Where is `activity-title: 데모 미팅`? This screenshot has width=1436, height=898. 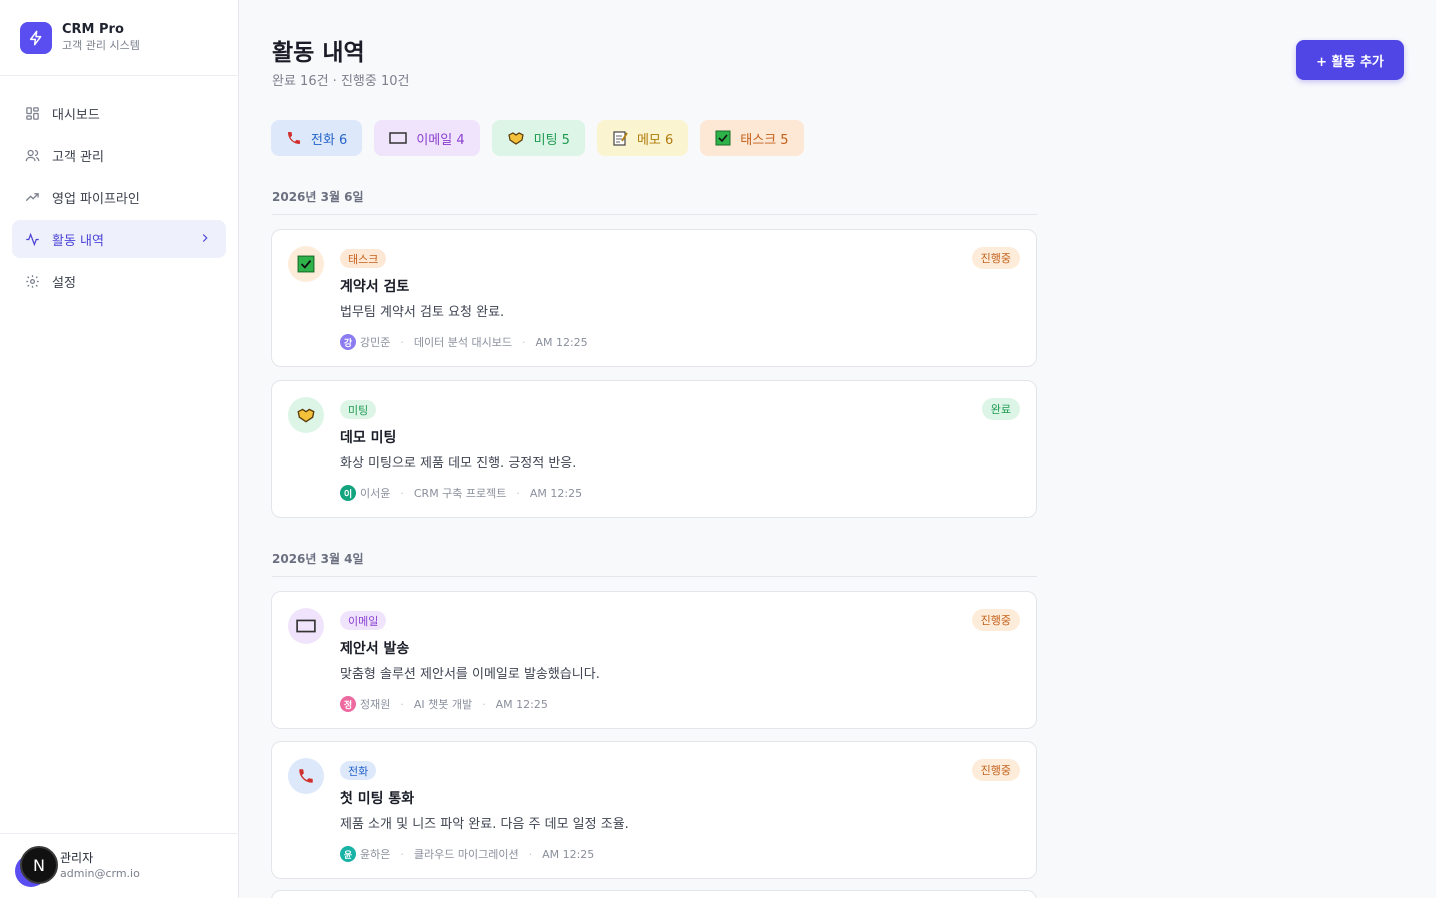
activity-title: 데모 미팅 is located at coordinates (368, 438).